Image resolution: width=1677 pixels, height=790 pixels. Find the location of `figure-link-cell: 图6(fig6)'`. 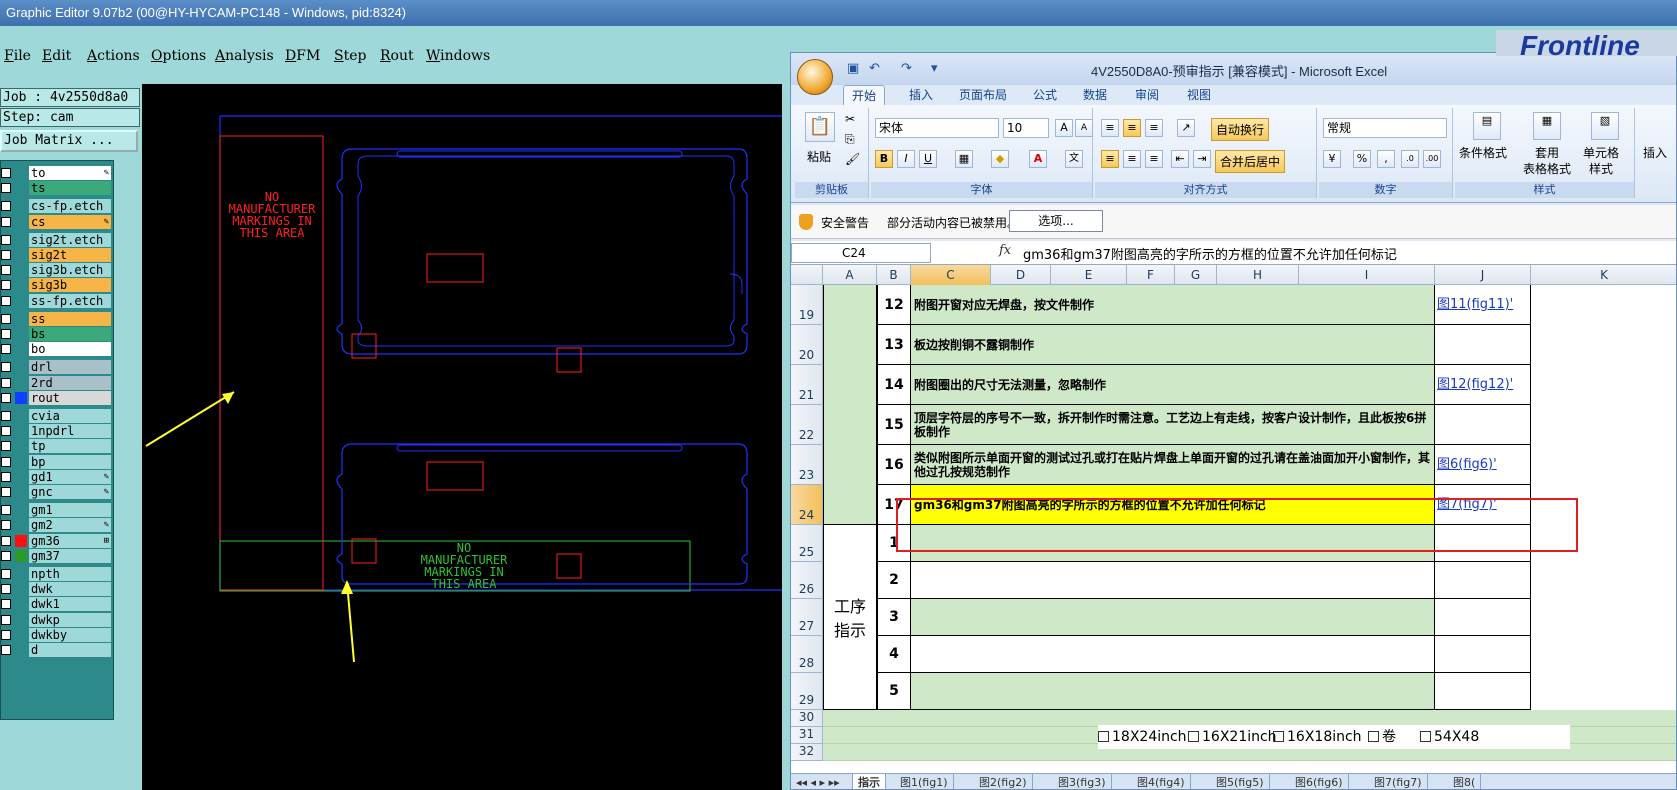

figure-link-cell: 图6(fig6)' is located at coordinates (1483, 465).